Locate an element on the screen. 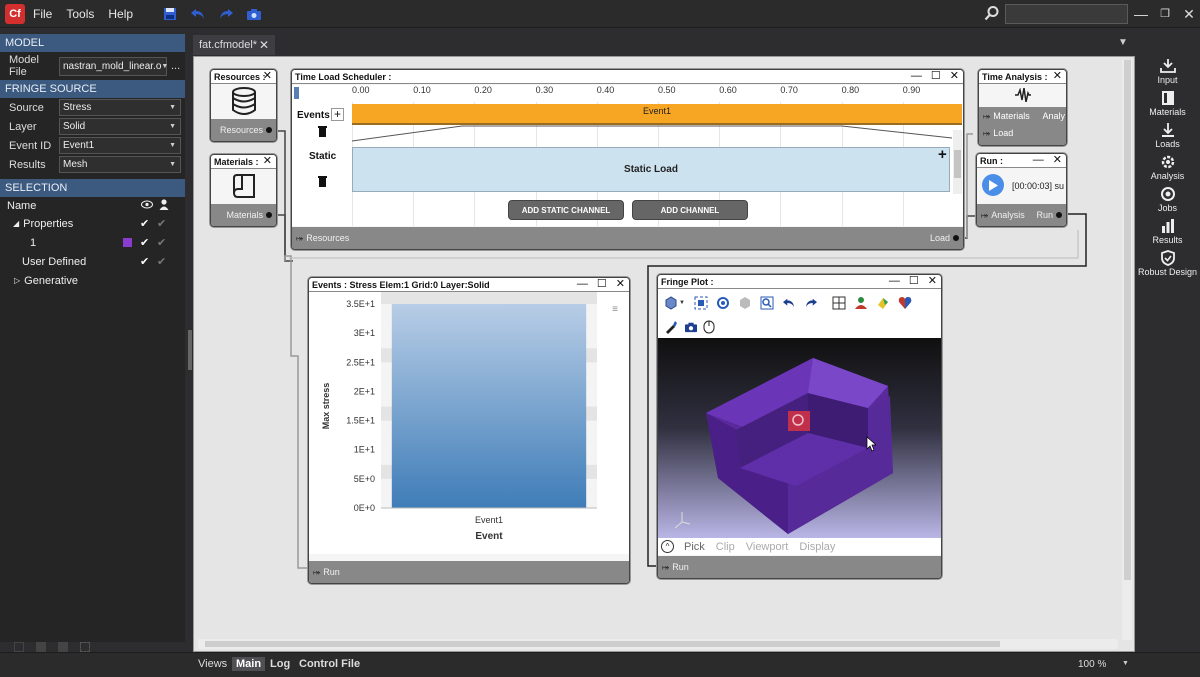 The image size is (1200, 677). rail-jobs: Jobs is located at coordinates (1167, 199).